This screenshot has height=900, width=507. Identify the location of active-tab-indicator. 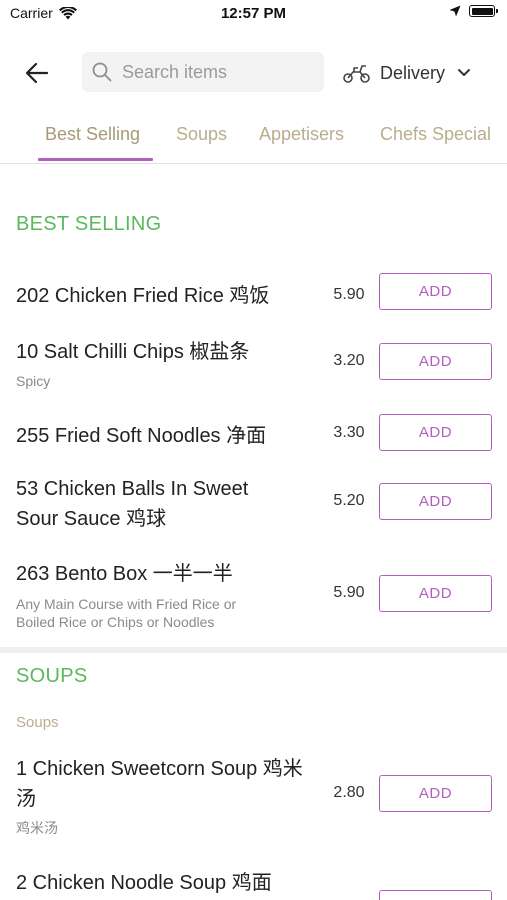
(95, 159).